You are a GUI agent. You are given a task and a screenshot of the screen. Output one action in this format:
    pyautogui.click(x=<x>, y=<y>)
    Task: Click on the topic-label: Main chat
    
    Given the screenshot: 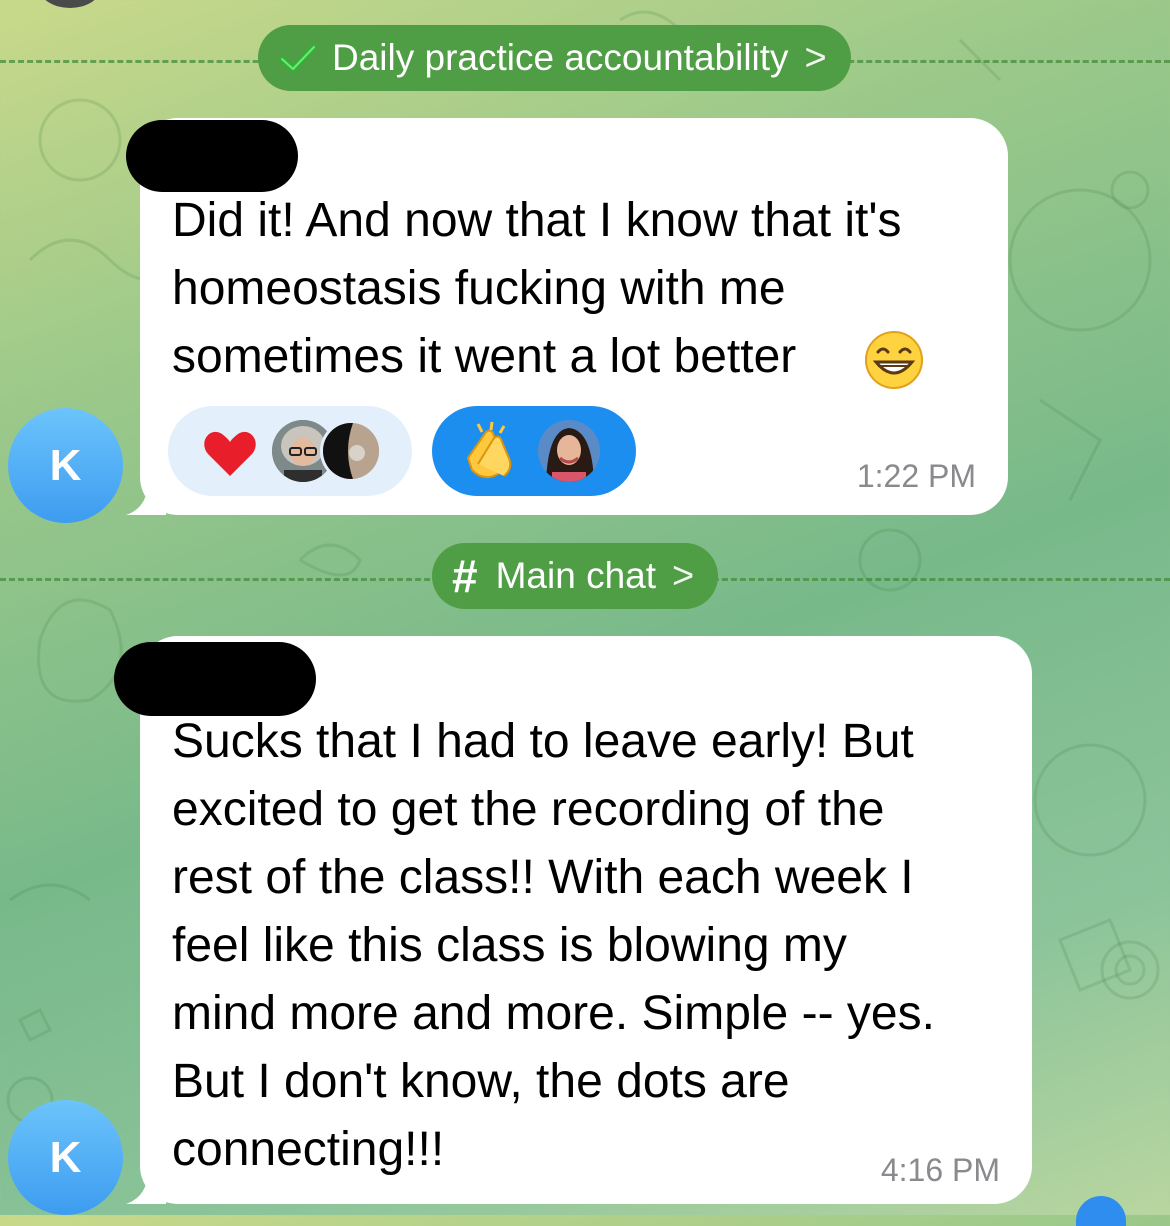 What is the action you would take?
    pyautogui.click(x=576, y=575)
    